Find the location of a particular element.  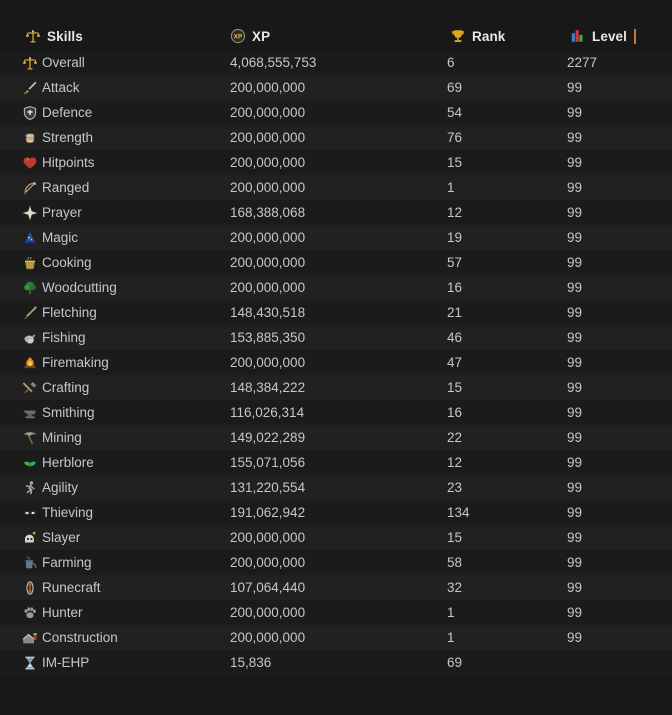

defence-icon is located at coordinates (30, 113).